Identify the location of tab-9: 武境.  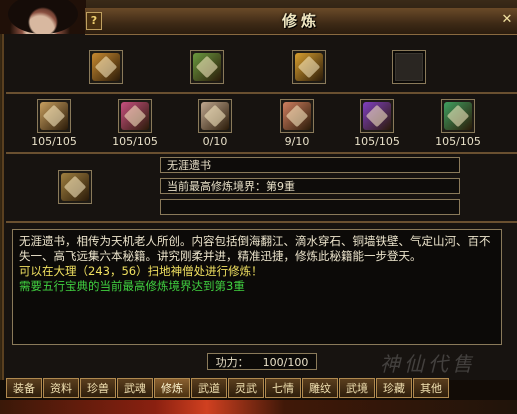
(357, 388).